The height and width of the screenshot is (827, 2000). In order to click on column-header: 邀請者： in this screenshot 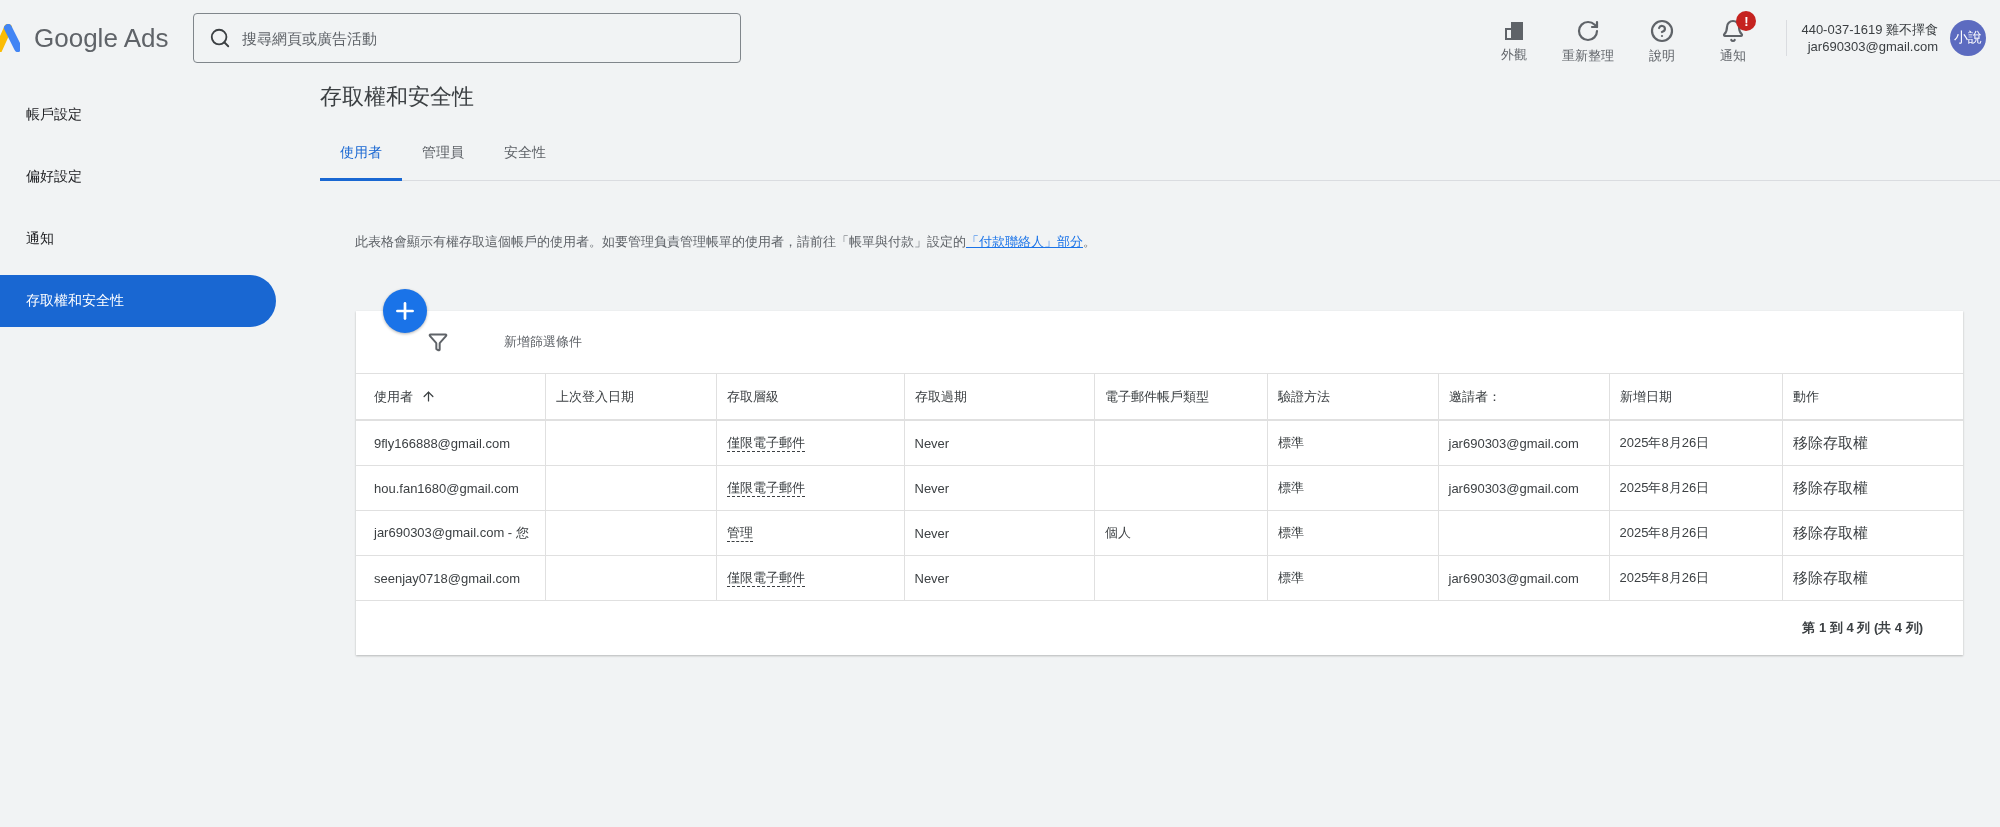, I will do `click(1523, 397)`.